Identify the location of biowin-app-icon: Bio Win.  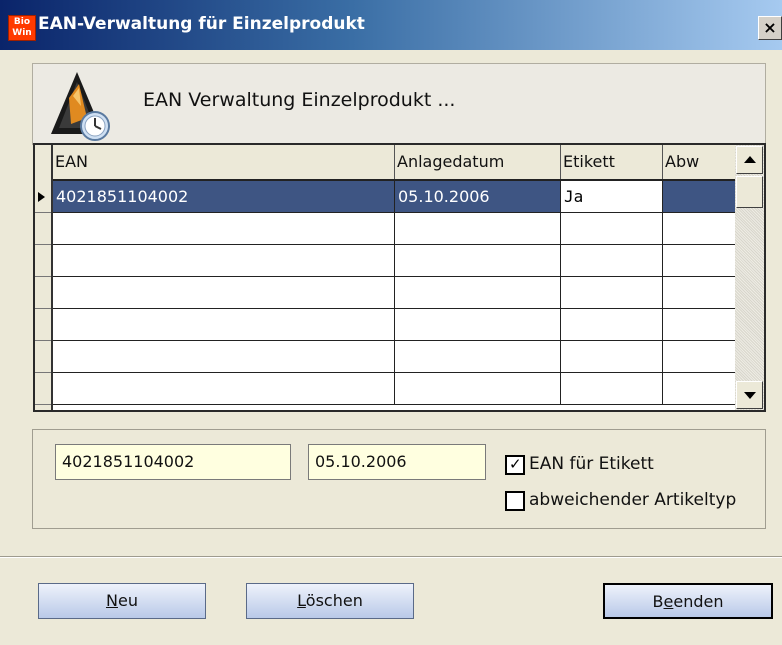
(22, 28).